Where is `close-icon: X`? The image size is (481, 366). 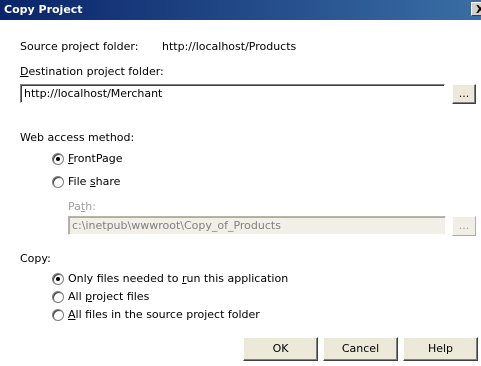 close-icon: X is located at coordinates (478, 9).